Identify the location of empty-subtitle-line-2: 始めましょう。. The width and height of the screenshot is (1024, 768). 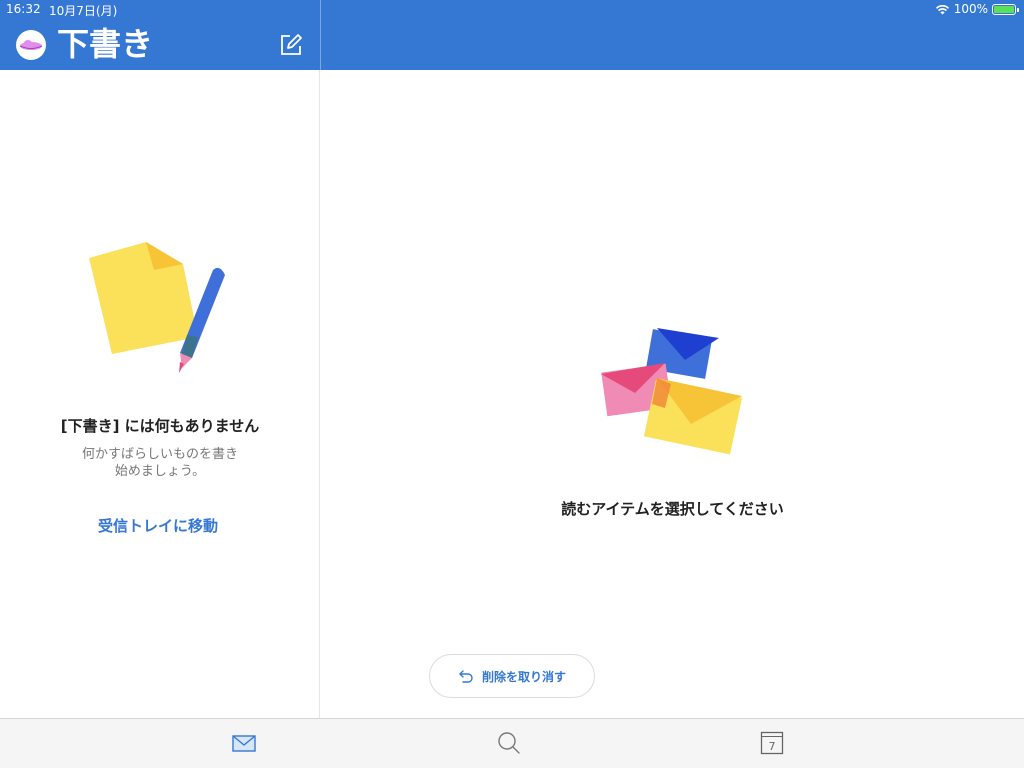
(160, 471).